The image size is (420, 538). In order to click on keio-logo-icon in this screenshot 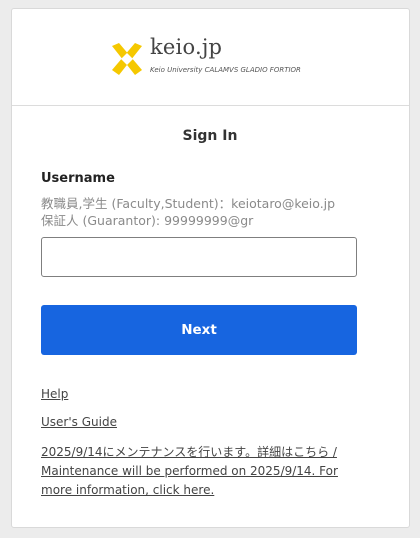, I will do `click(127, 59)`.